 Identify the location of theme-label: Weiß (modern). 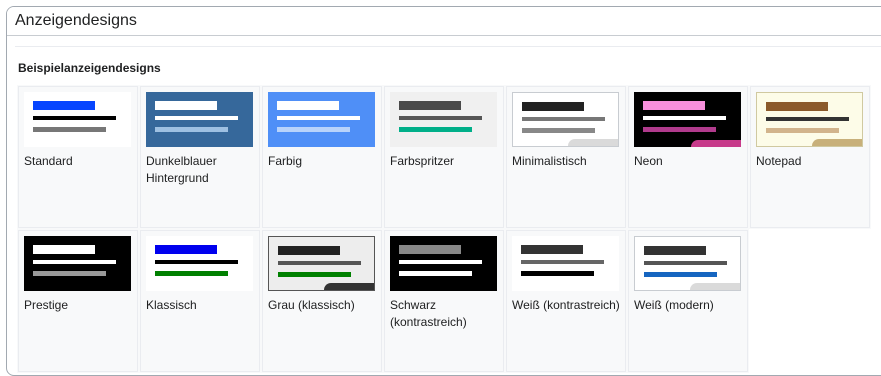
(674, 305).